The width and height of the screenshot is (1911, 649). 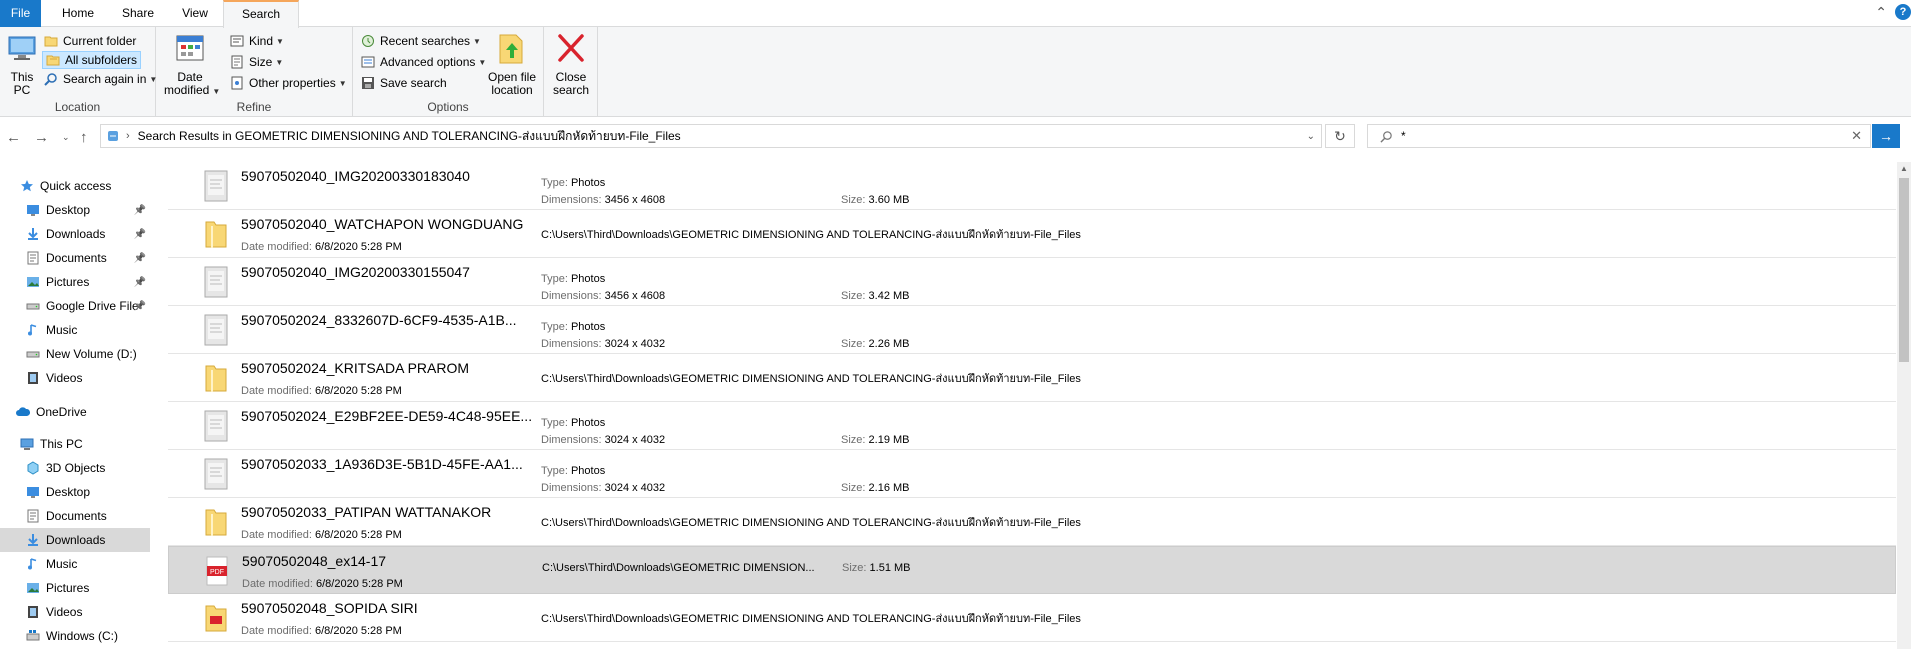 I want to click on sidebar-item-quick-access: Quick access, so click(x=75, y=186).